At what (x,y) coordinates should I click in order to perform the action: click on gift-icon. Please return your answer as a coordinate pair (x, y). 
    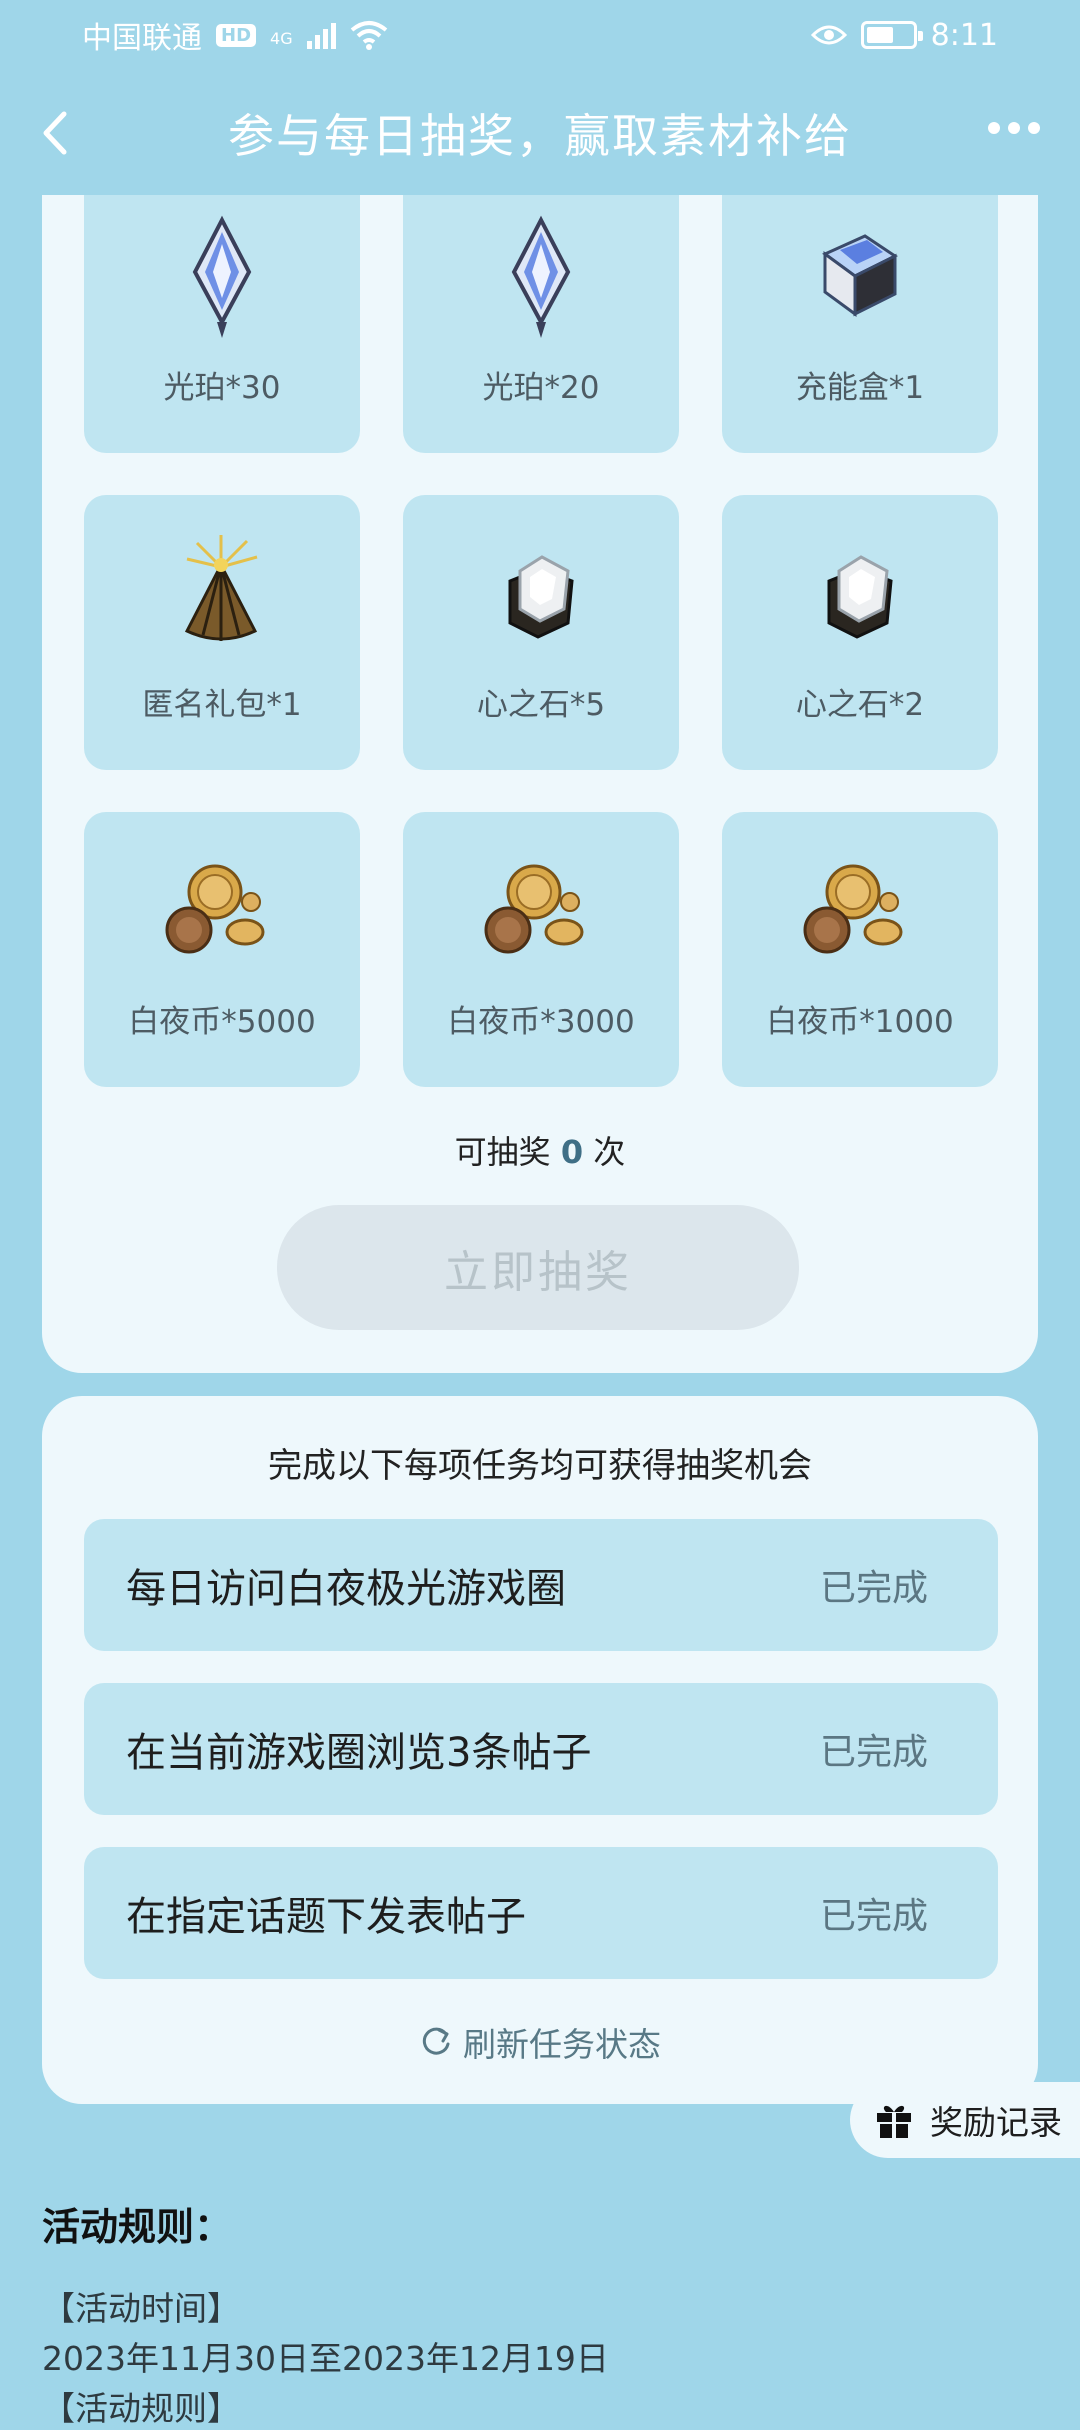
    Looking at the image, I should click on (894, 2121).